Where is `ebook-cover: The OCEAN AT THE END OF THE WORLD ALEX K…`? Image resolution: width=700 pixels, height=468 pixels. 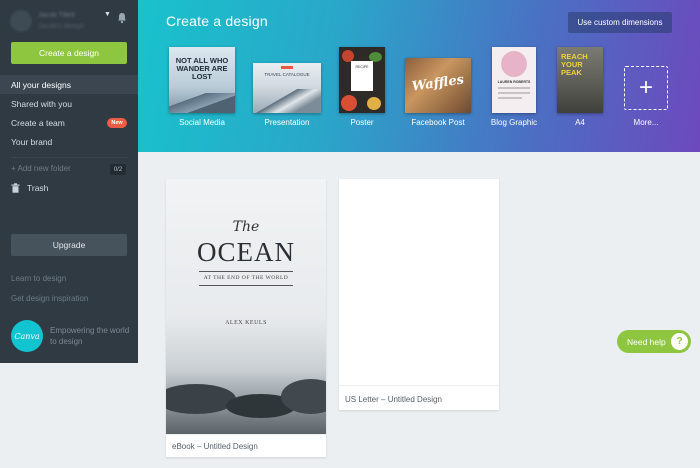 ebook-cover: The OCEAN AT THE END OF THE WORLD ALEX K… is located at coordinates (246, 306).